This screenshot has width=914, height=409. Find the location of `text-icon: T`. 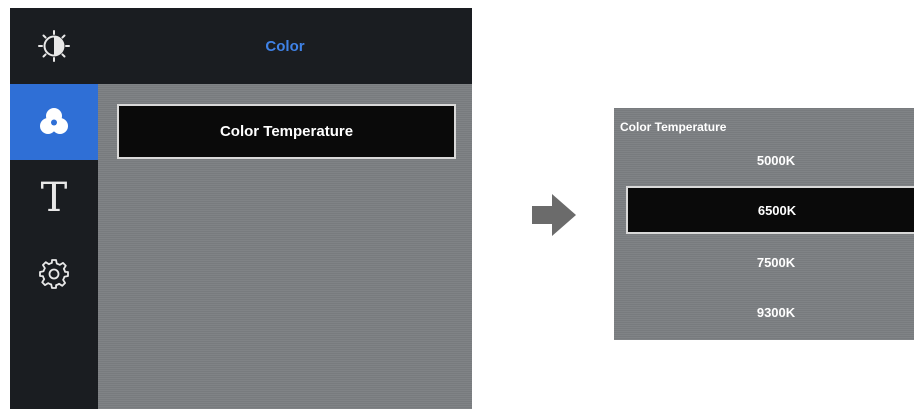

text-icon: T is located at coordinates (54, 198).